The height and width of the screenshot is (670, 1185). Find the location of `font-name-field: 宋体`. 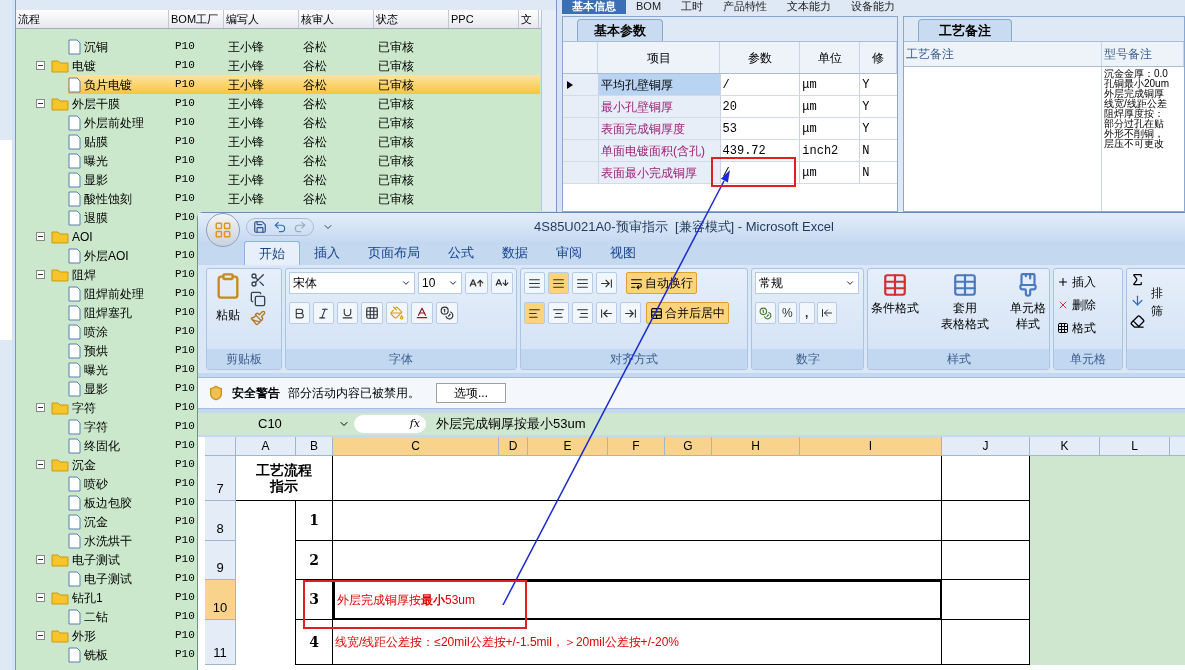

font-name-field: 宋体 is located at coordinates (352, 283).